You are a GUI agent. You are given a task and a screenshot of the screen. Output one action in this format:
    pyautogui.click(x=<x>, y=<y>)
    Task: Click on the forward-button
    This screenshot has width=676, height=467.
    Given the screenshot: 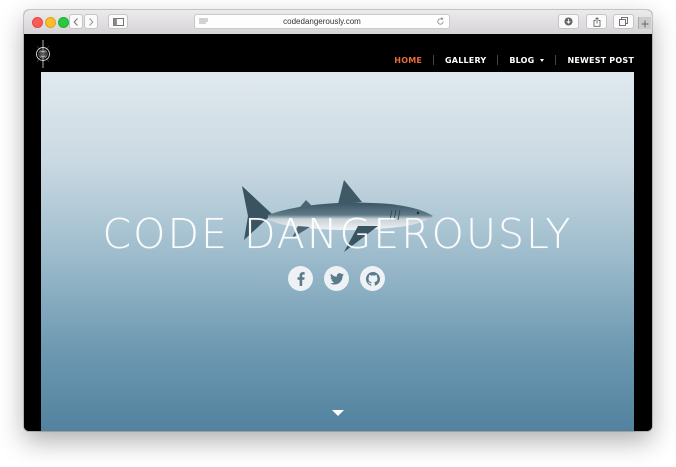 What is the action you would take?
    pyautogui.click(x=91, y=21)
    